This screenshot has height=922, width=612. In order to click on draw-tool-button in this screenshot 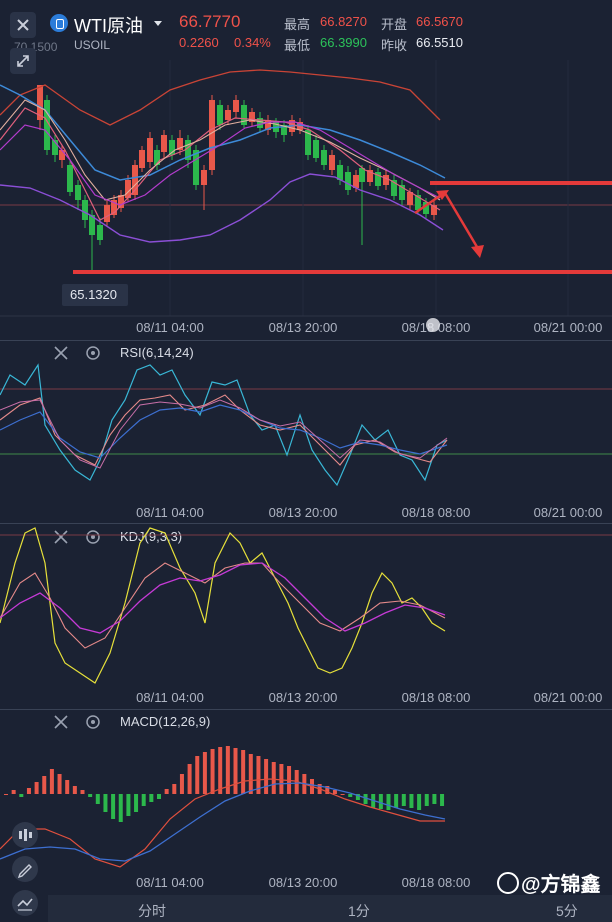, I will do `click(25, 869)`.